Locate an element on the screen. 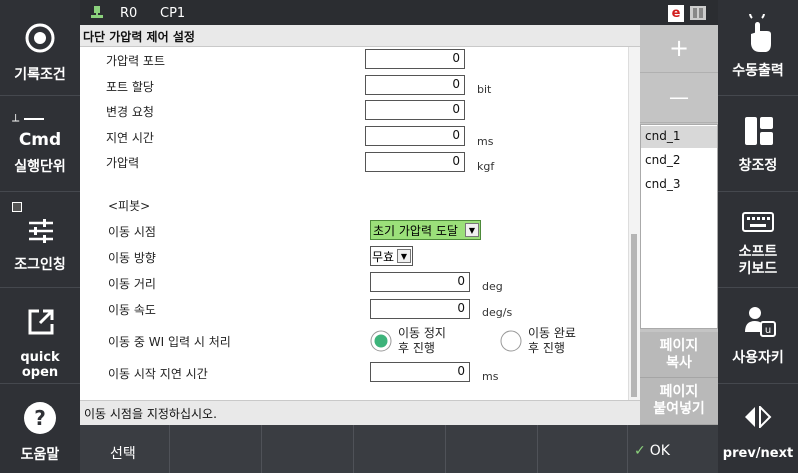 Image resolution: width=798 pixels, height=473 pixels. cmd-exec-unit-button: ⟂ Cmd 실행단위 is located at coordinates (40, 144).